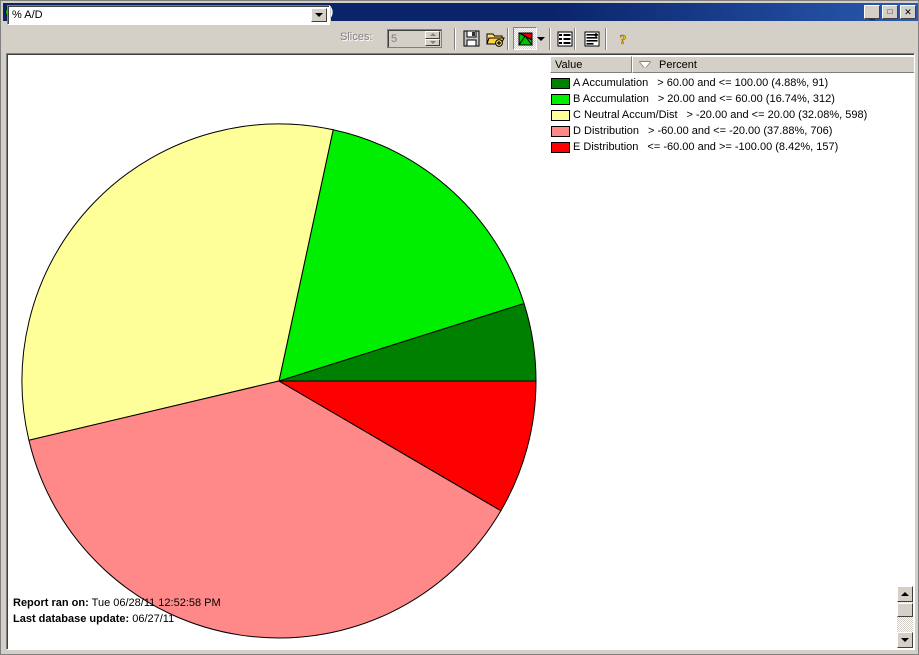 This screenshot has height=655, width=919. Describe the element at coordinates (611, 83) in the screenshot. I see `legend-label: A Accumulation` at that location.